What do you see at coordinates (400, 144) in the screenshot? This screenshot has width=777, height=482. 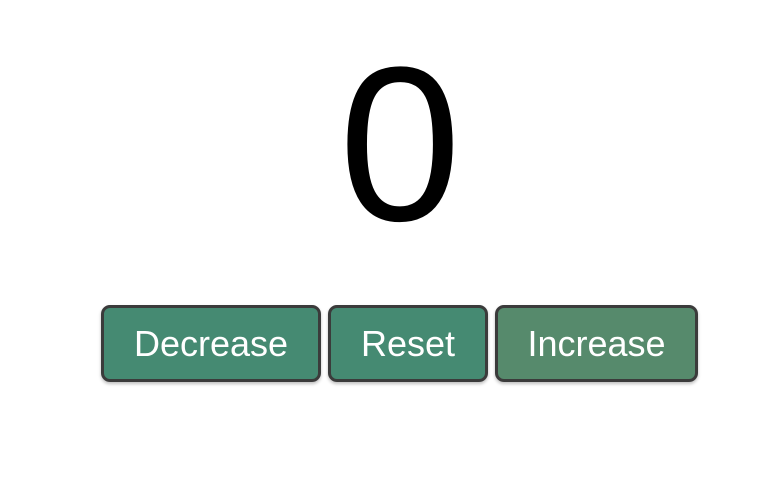 I see `counter-value: 0` at bounding box center [400, 144].